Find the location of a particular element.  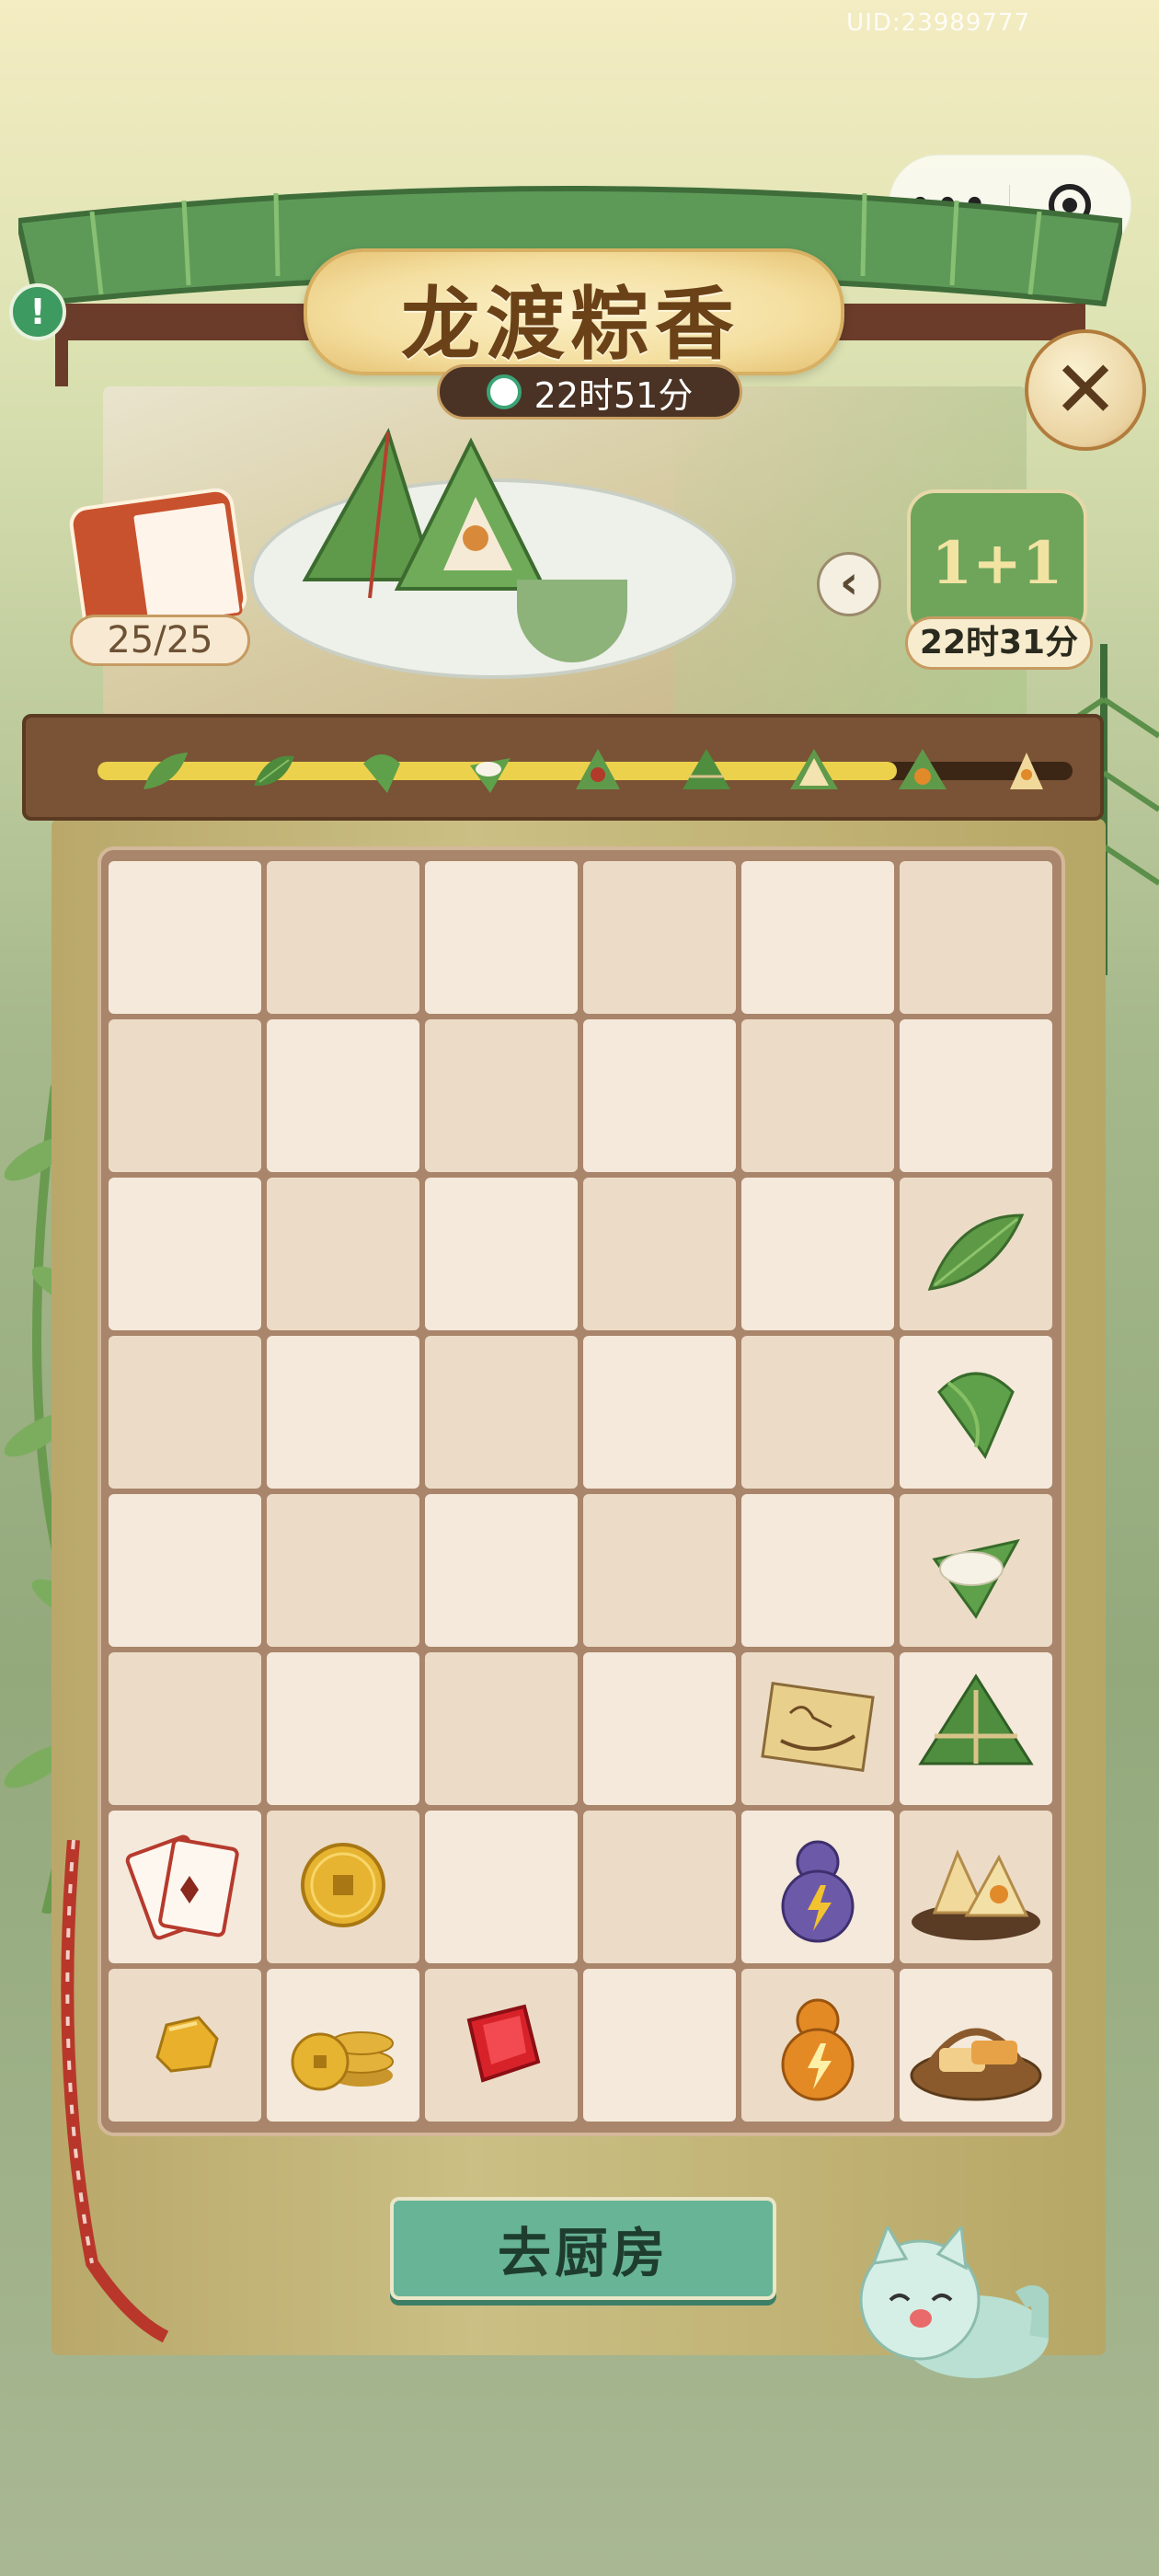

dragon-boat-scroll-icon is located at coordinates (818, 1729).